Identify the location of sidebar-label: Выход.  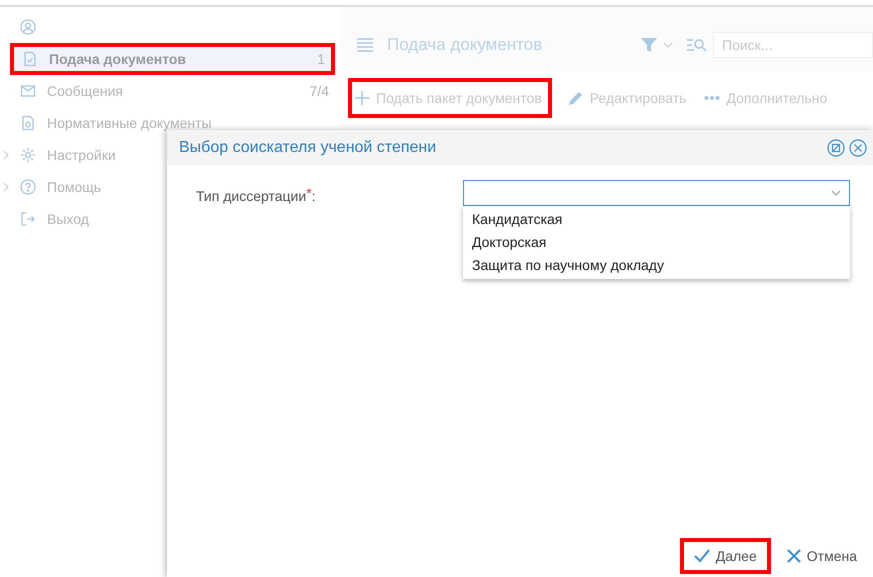
(68, 219).